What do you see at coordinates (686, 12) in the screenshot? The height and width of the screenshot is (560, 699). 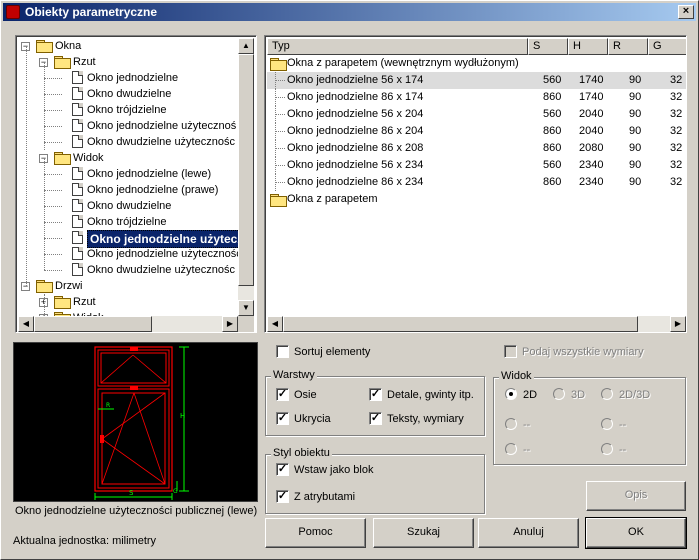 I see `close-button: ×` at bounding box center [686, 12].